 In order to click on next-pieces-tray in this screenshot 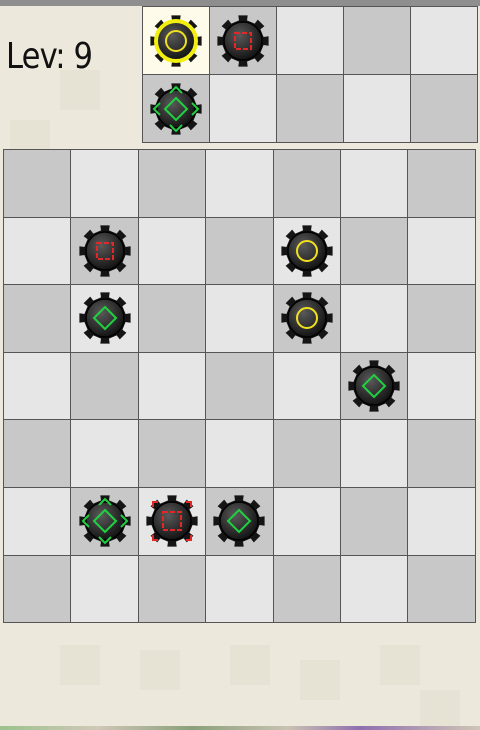, I will do `click(310, 74)`.